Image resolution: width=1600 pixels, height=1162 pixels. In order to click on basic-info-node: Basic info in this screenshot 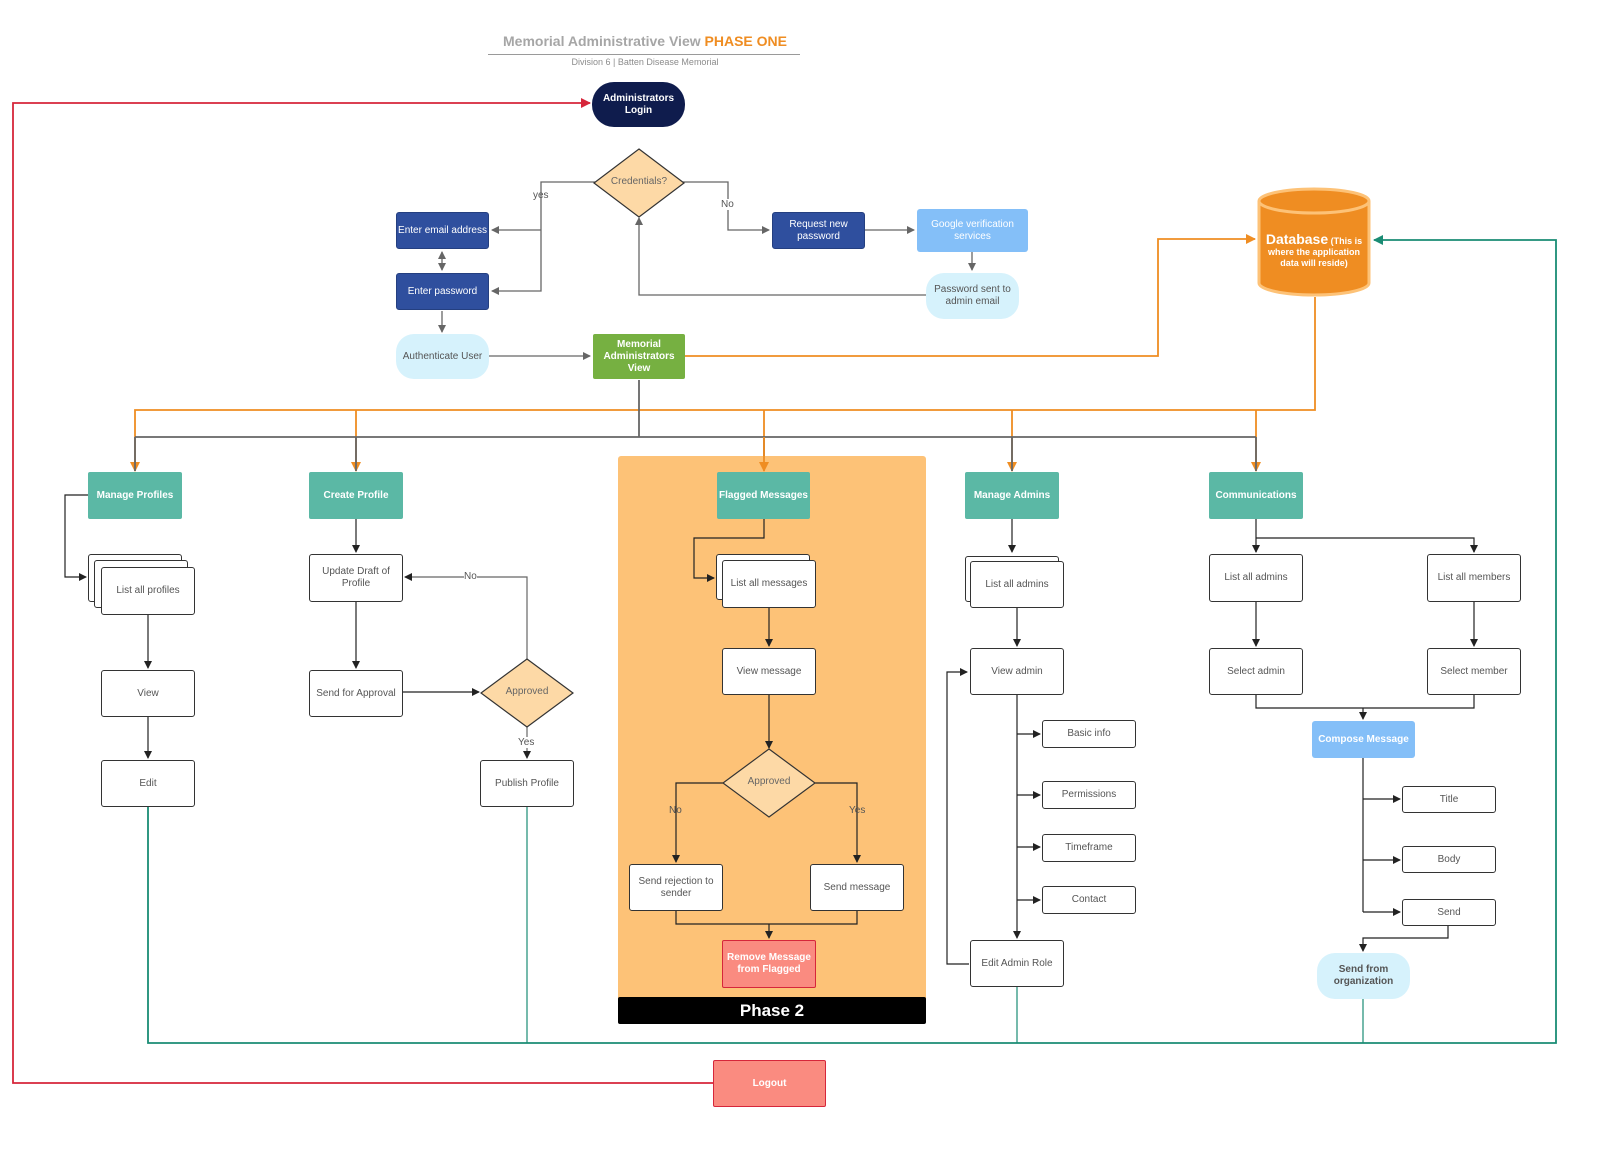, I will do `click(1089, 734)`.